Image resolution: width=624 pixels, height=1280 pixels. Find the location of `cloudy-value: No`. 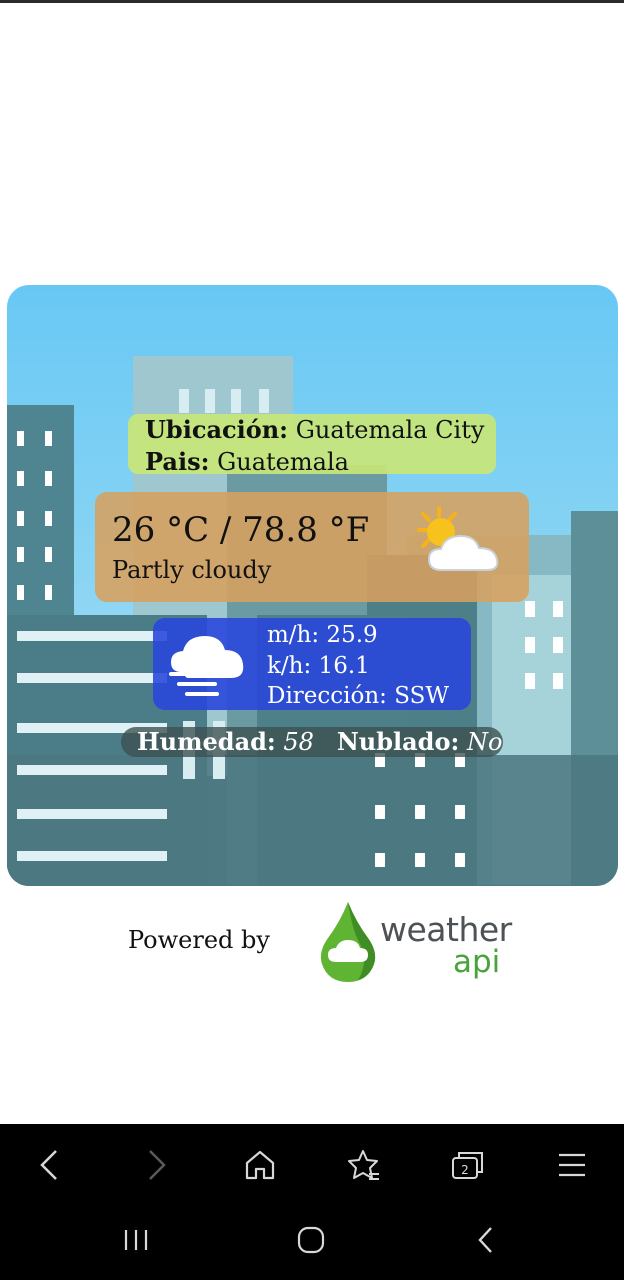

cloudy-value: No is located at coordinates (484, 742).